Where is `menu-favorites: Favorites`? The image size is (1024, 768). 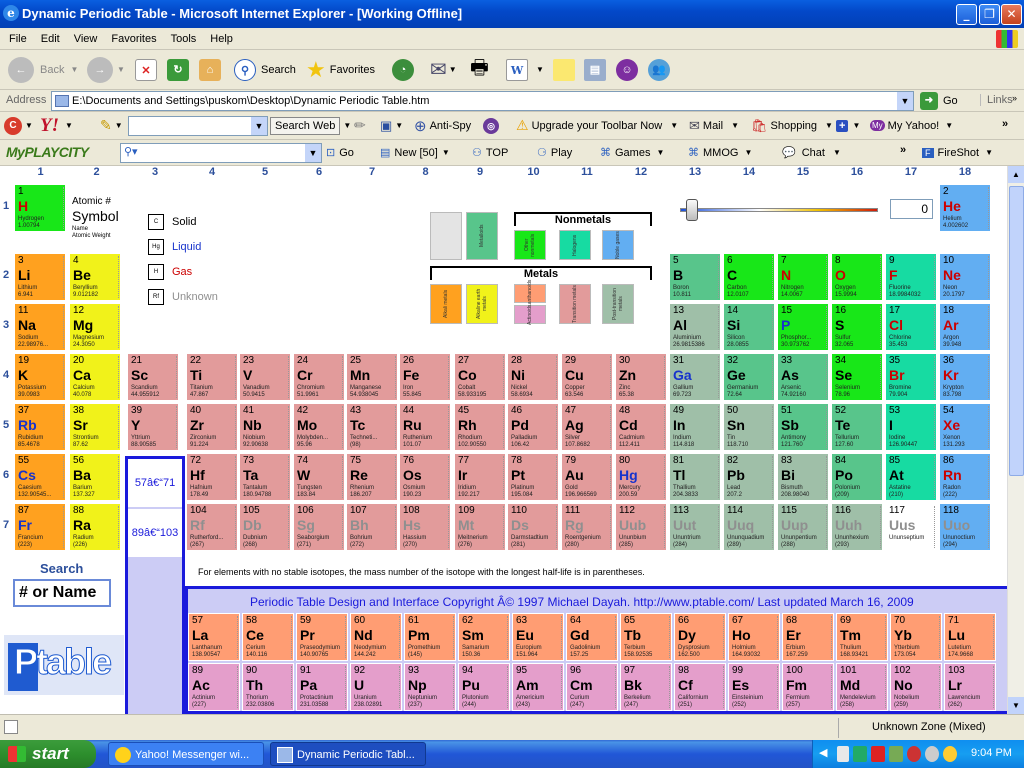 menu-favorites: Favorites is located at coordinates (133, 39).